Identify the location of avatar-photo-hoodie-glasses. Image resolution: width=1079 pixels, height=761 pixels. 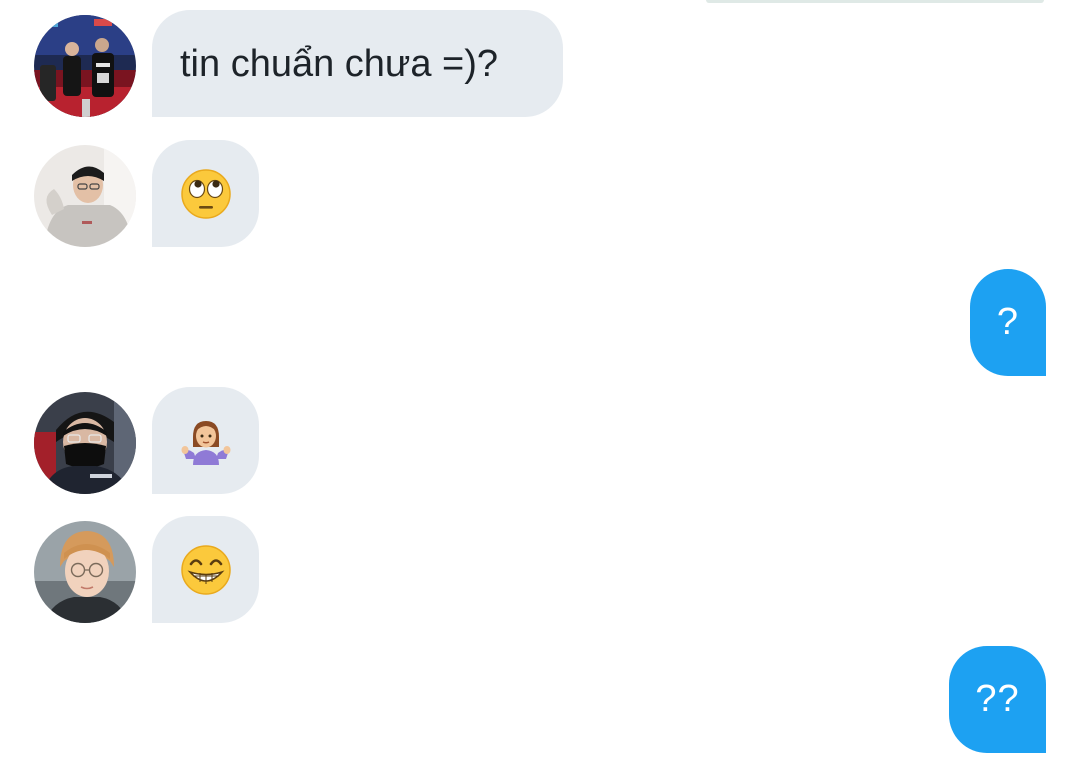
(85, 196).